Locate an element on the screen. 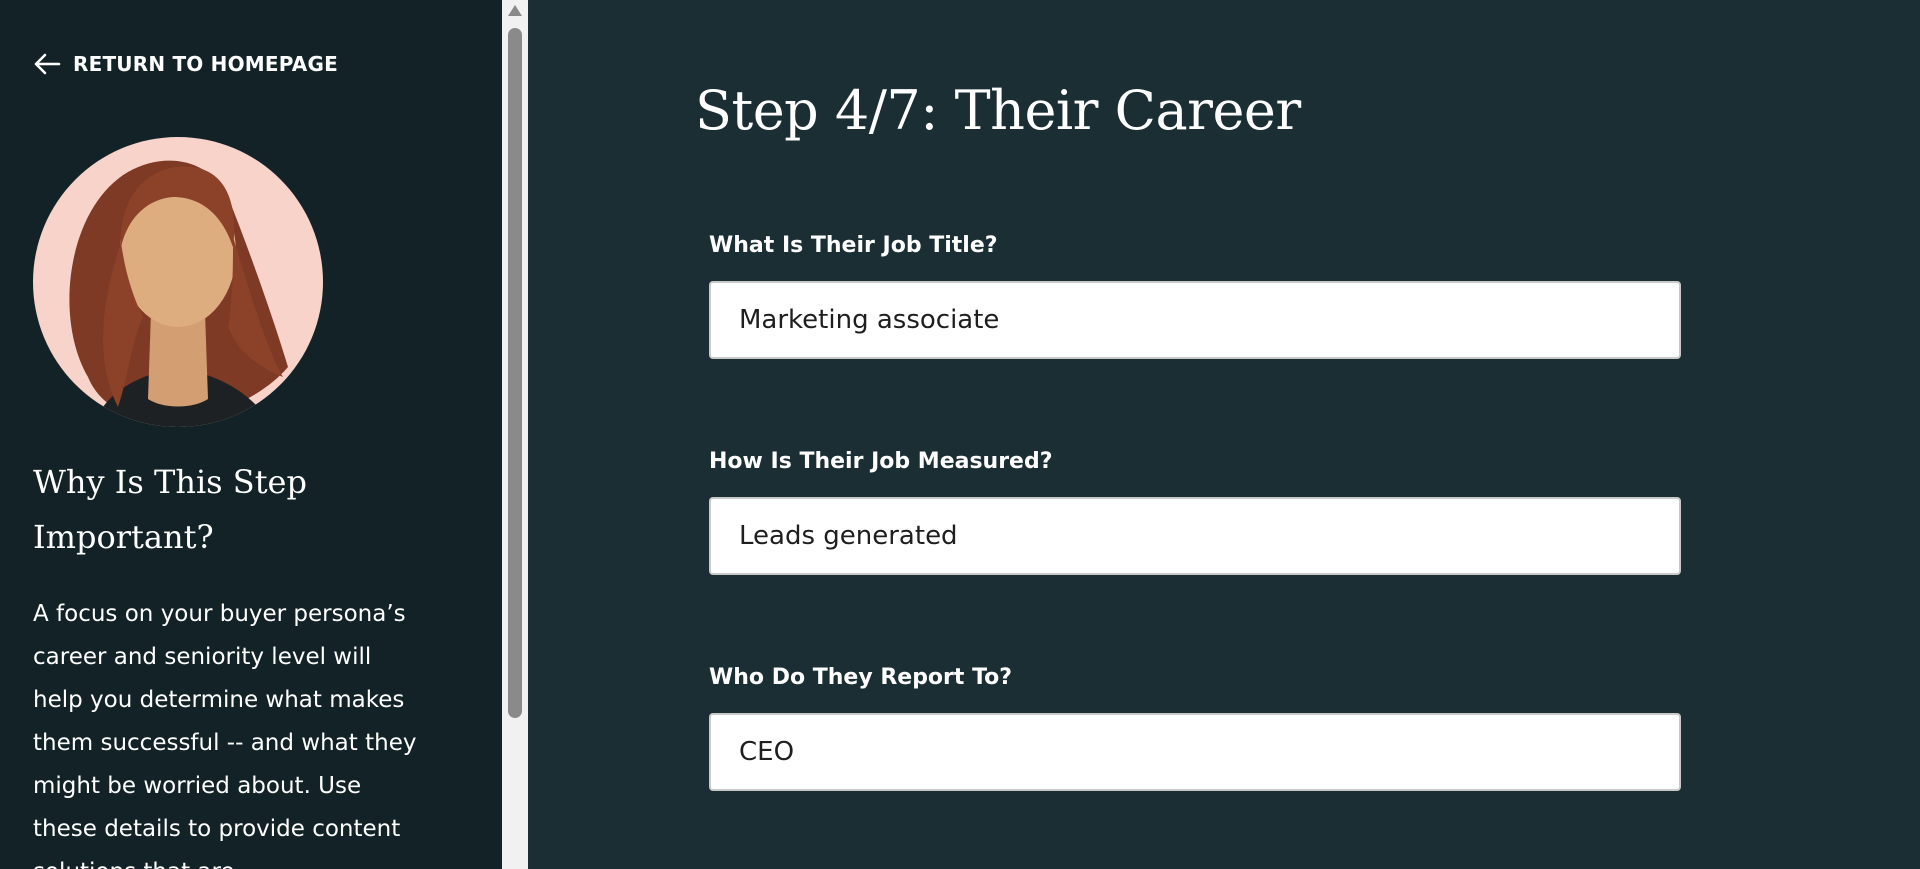  persona-avatar is located at coordinates (178, 282).